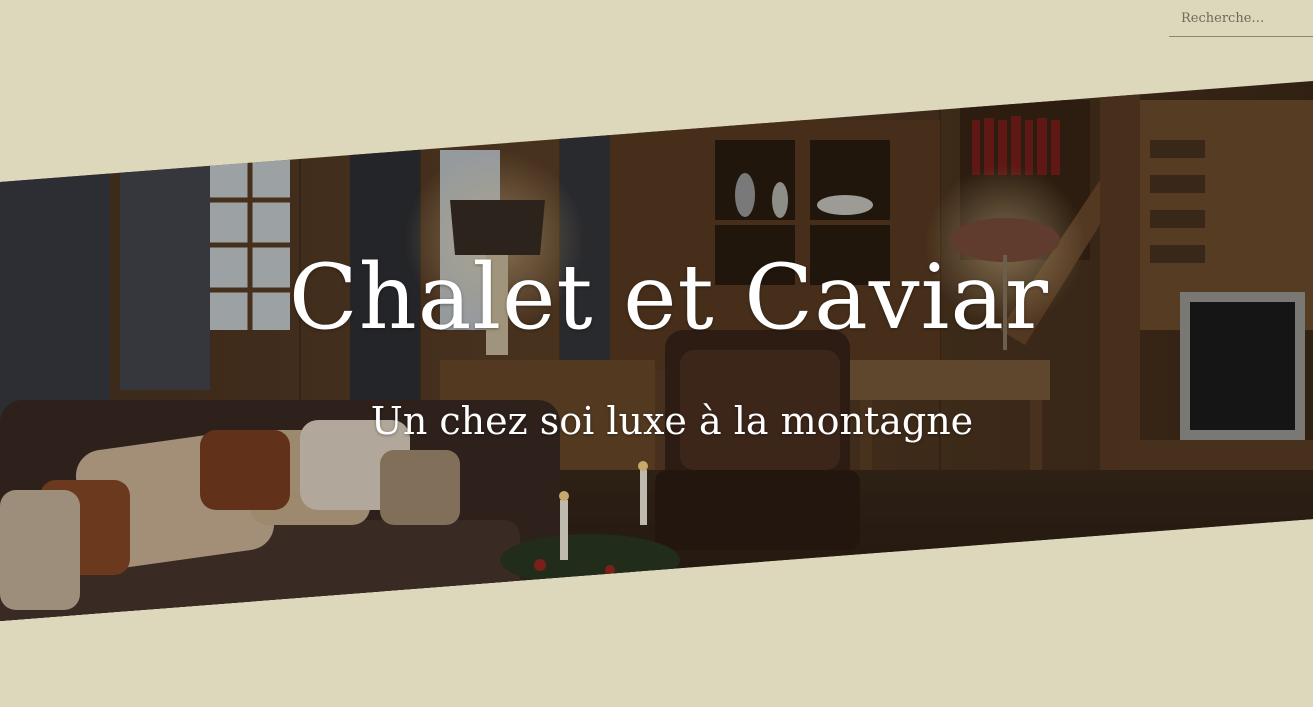 The height and width of the screenshot is (707, 1313). I want to click on search-input, so click(1241, 18).